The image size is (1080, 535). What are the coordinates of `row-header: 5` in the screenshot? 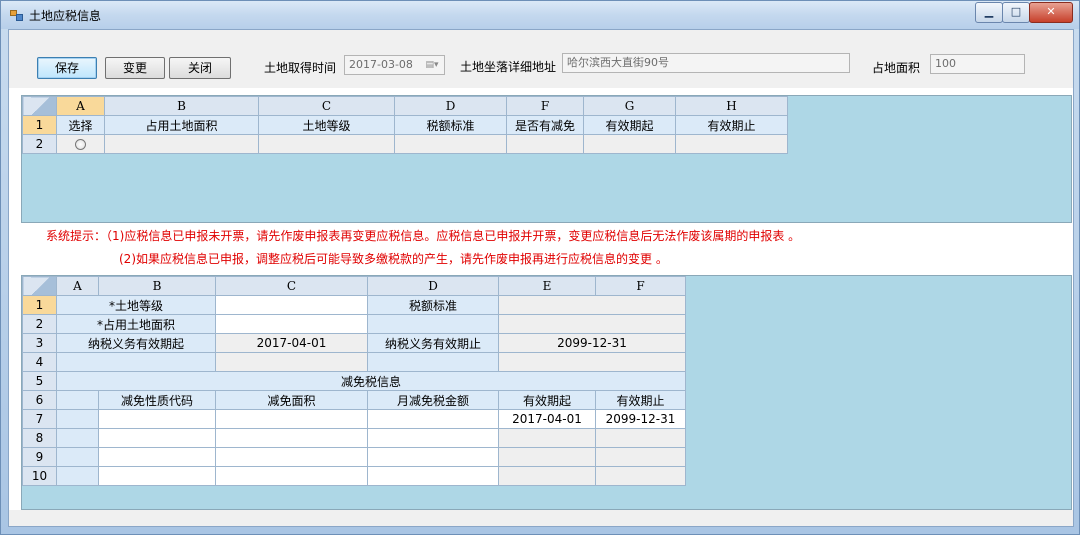 It's located at (39, 381).